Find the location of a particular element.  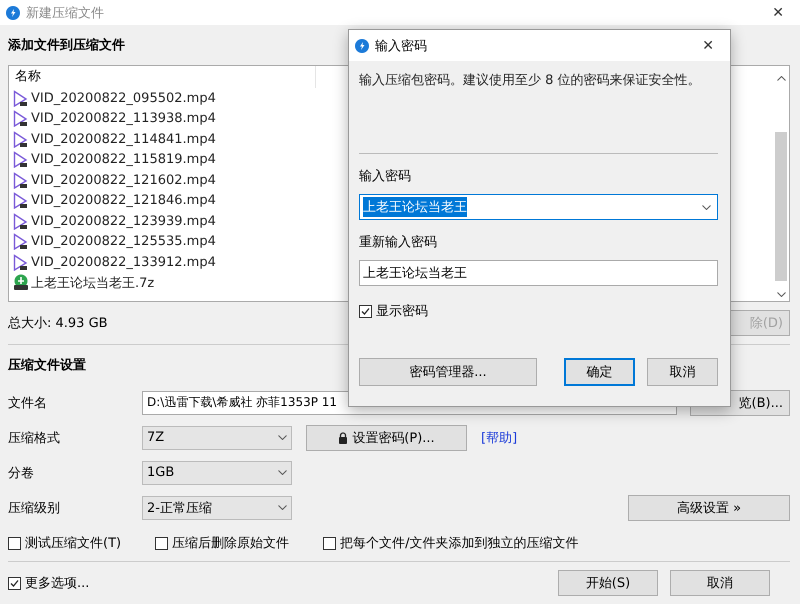

help-link: [帮助] is located at coordinates (499, 437).